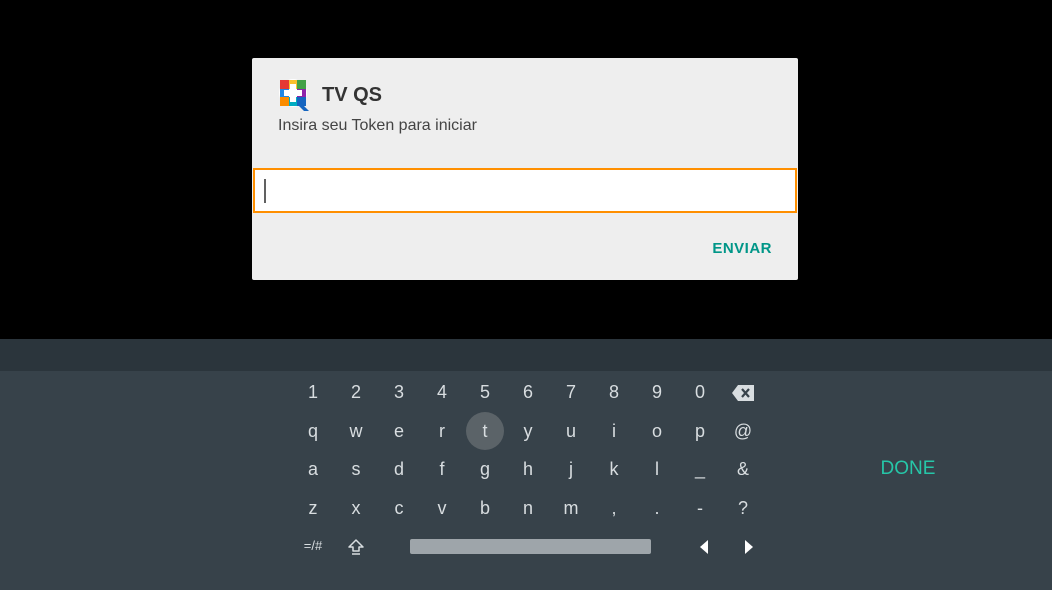  What do you see at coordinates (614, 508) in the screenshot?
I see `key-comma: ,` at bounding box center [614, 508].